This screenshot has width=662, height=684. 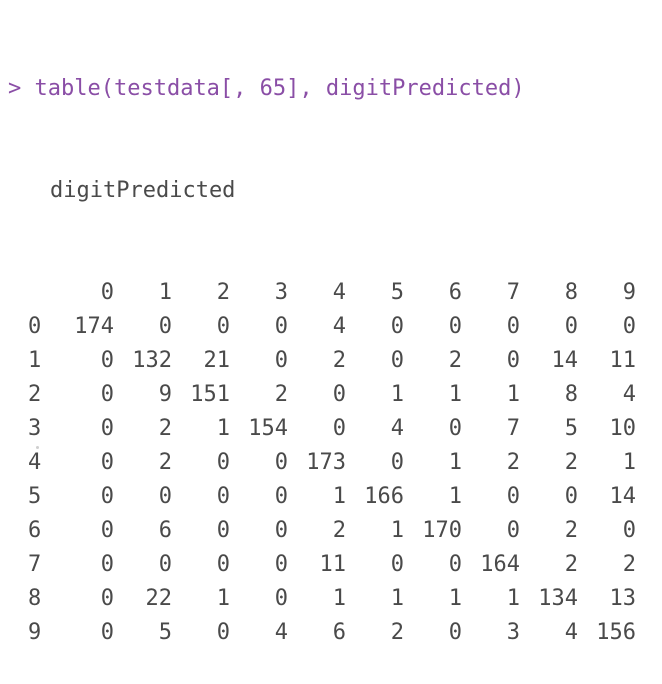 What do you see at coordinates (623, 360) in the screenshot?
I see `table-cell: 11` at bounding box center [623, 360].